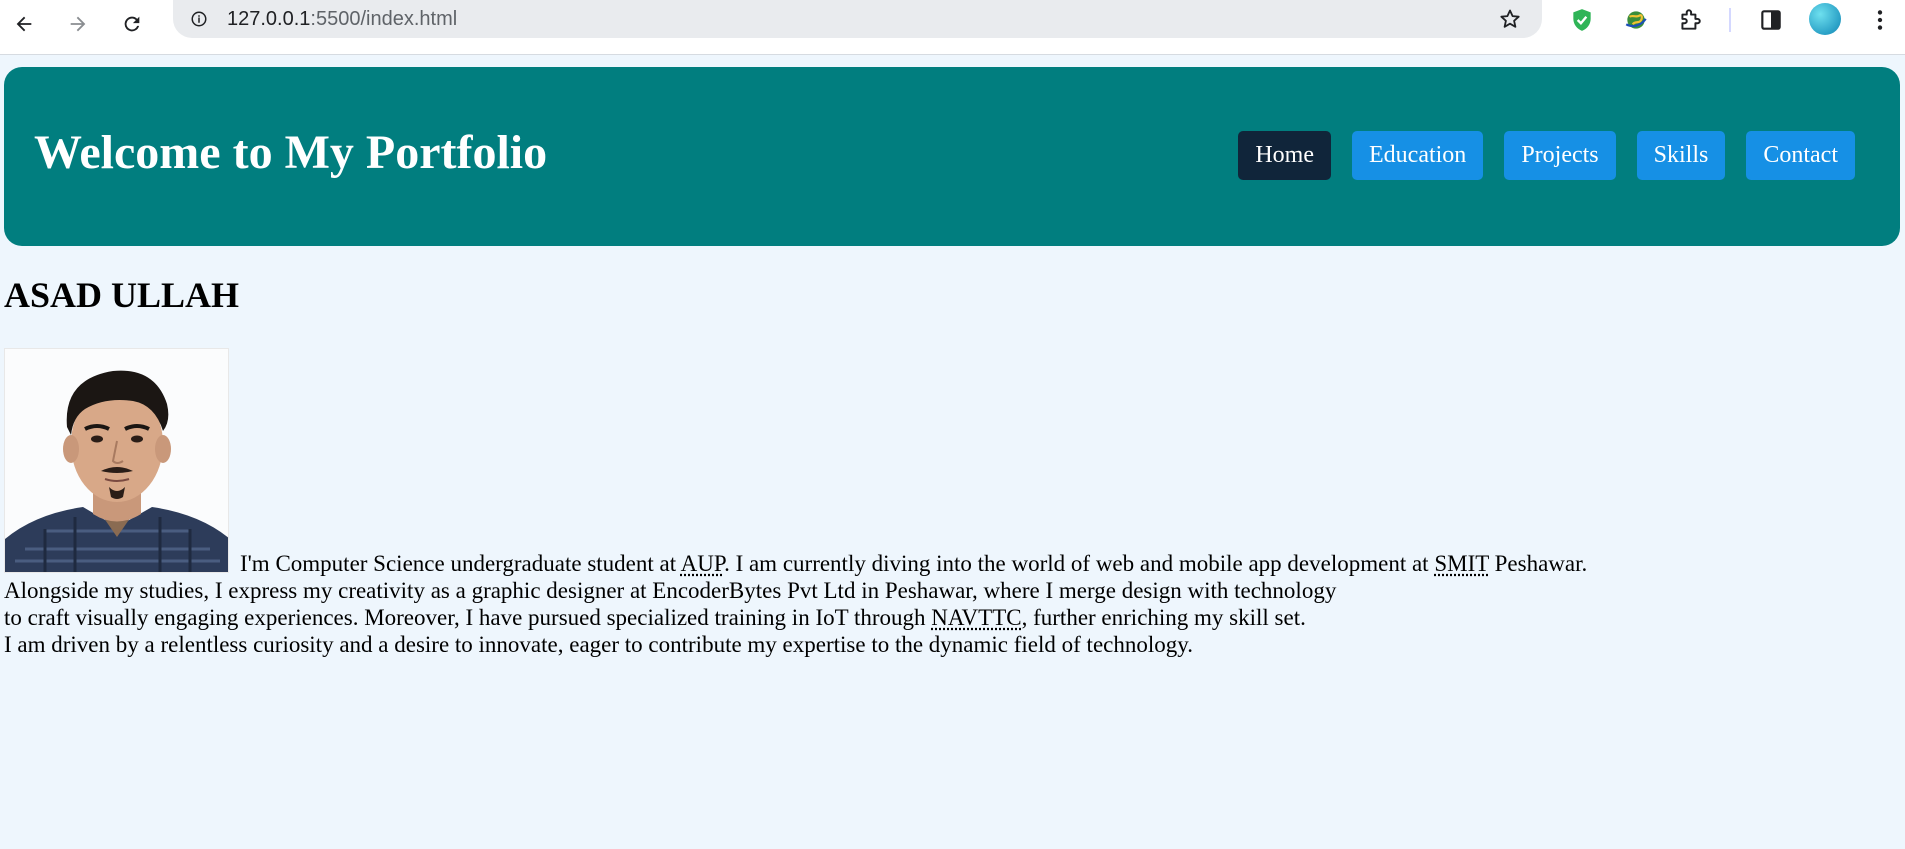 The height and width of the screenshot is (849, 1905). I want to click on side-panel-button, so click(1771, 20).